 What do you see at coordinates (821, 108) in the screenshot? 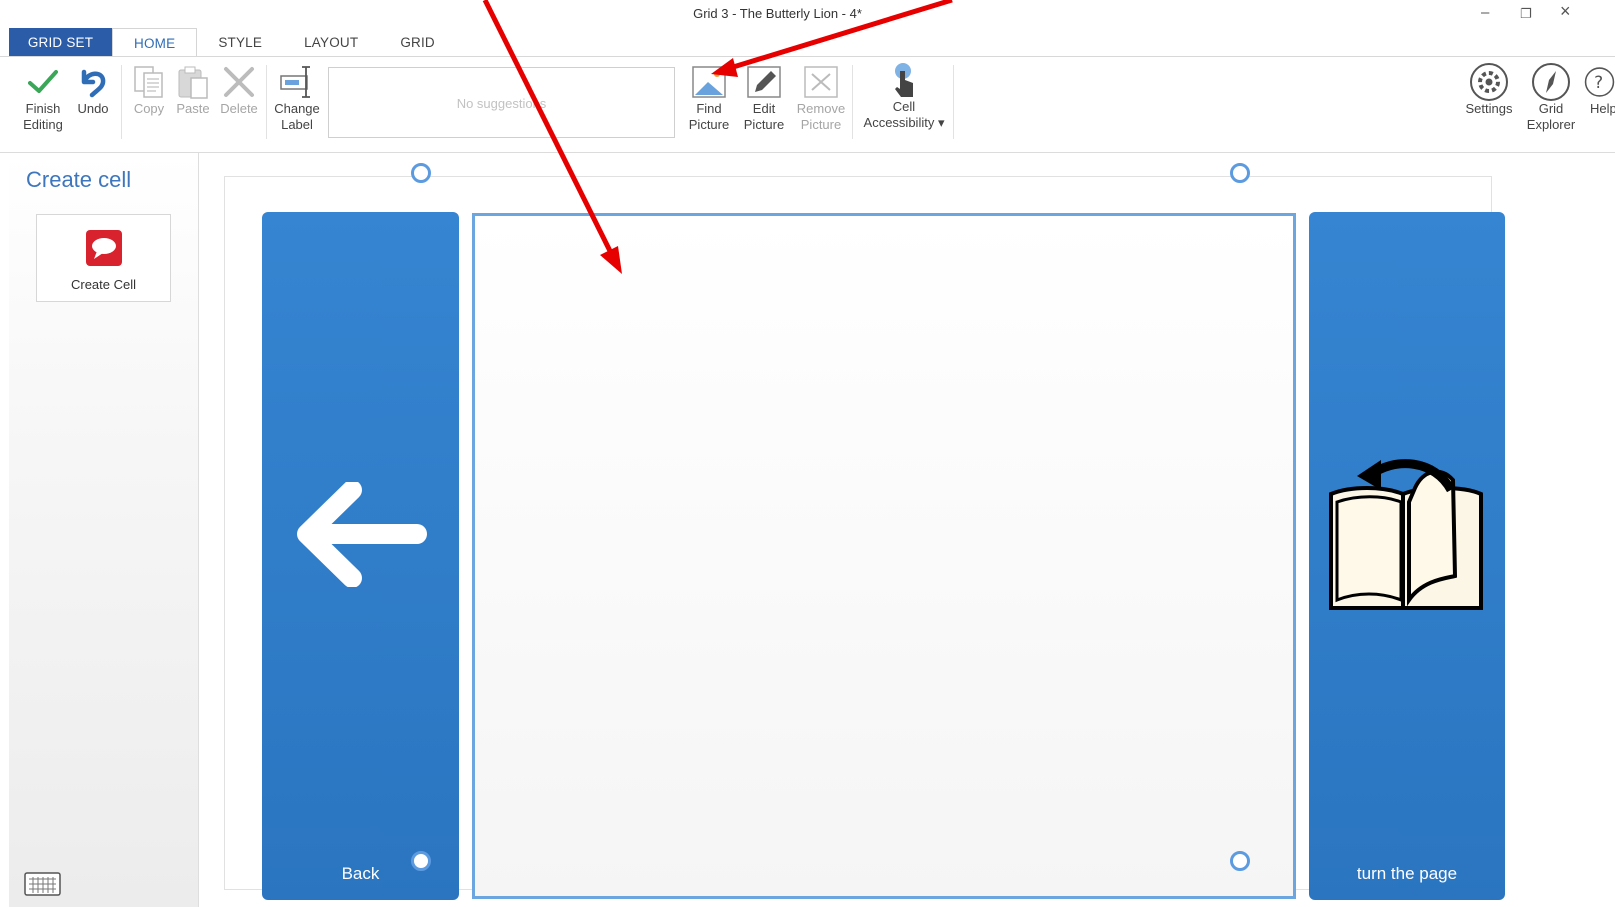
I see `remove-picture-label-1: Remove` at bounding box center [821, 108].